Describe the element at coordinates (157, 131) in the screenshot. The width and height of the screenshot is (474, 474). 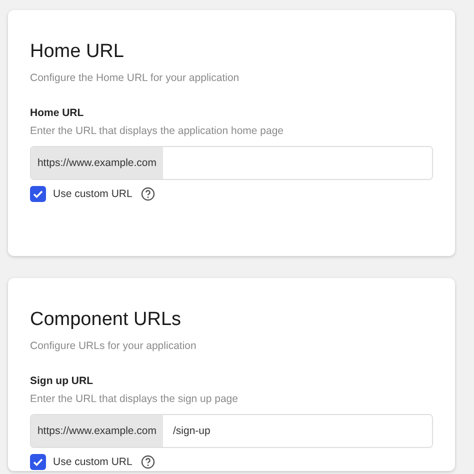
I see `field-hint: Enter the URL that displays the application home page` at that location.